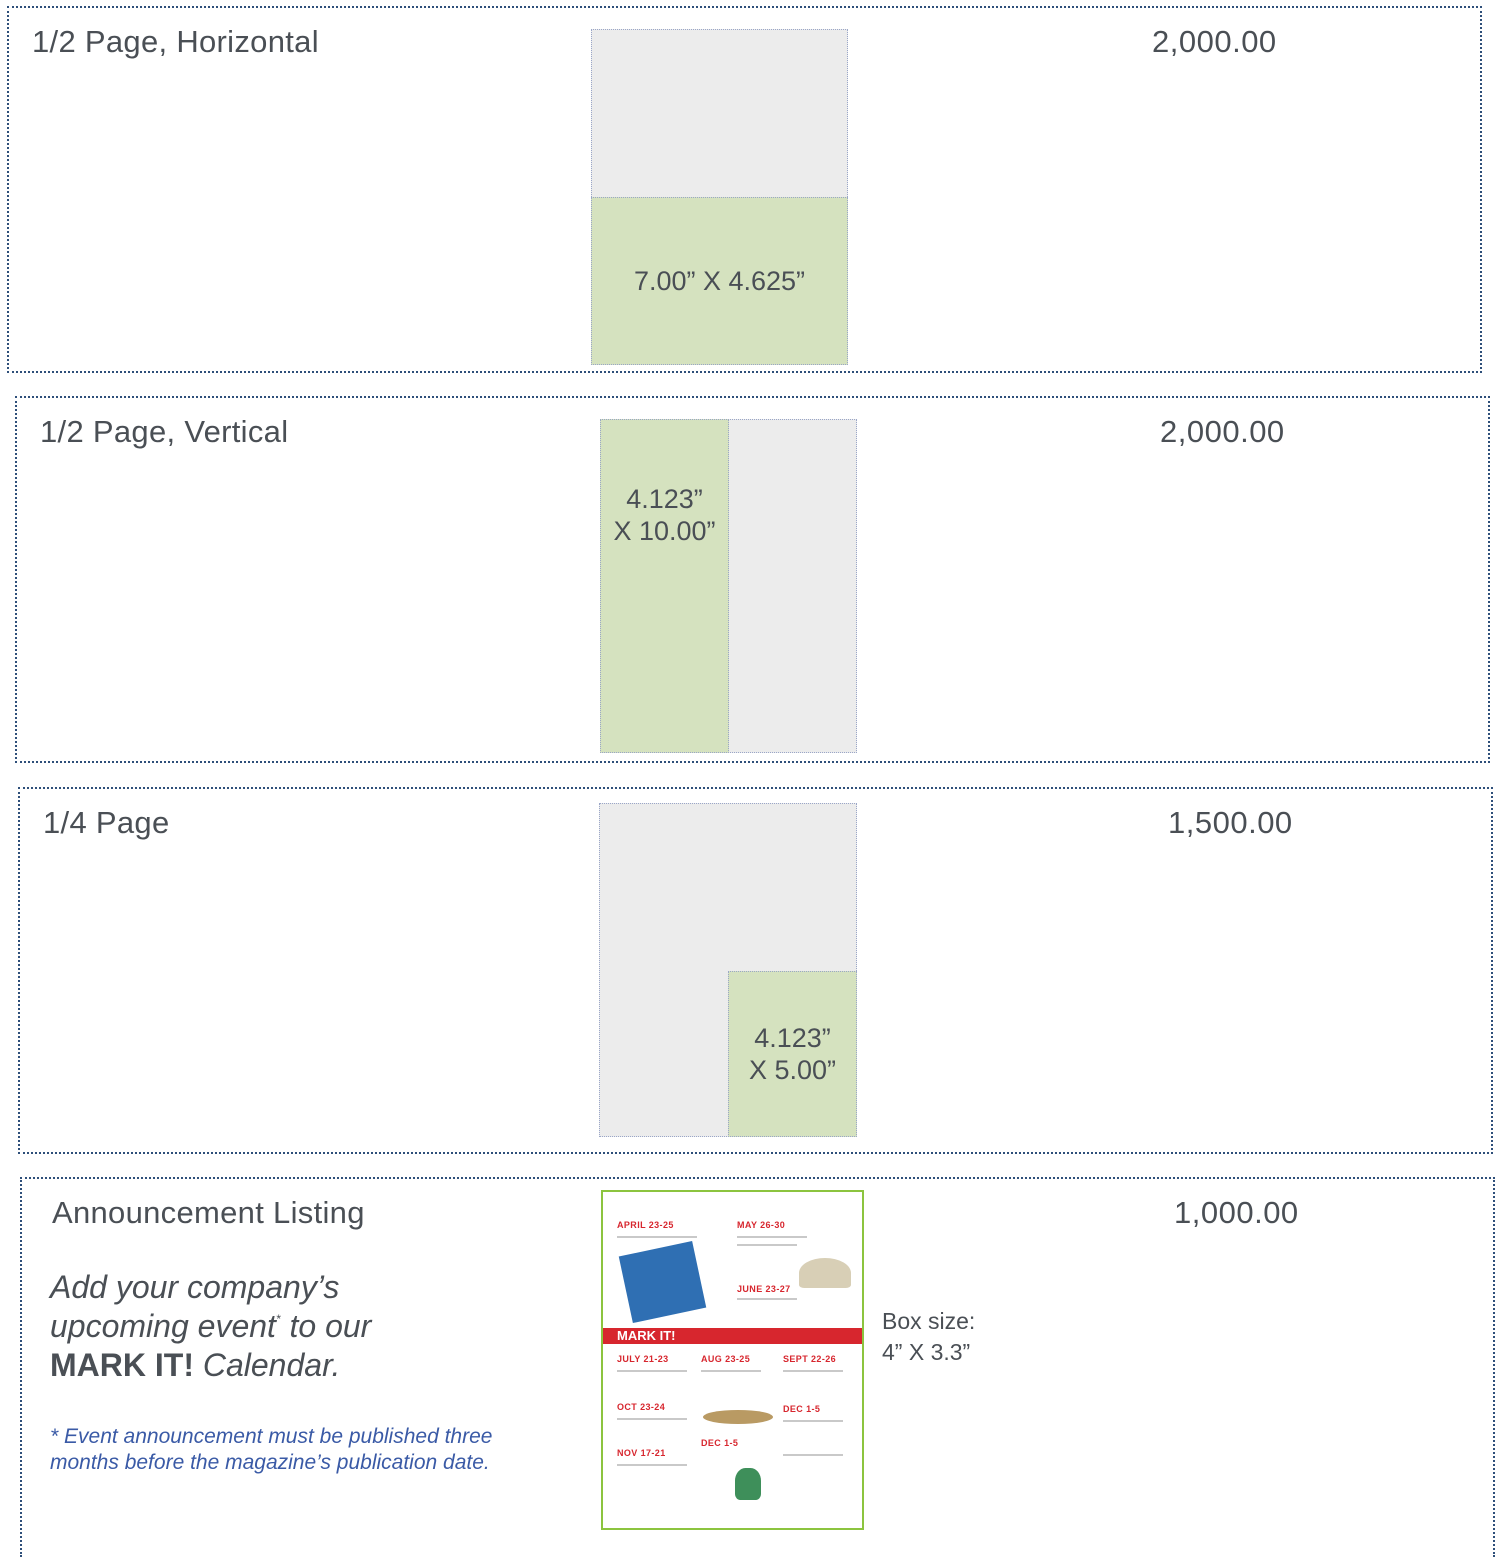  I want to click on ad-size-label: 1/4 Page, so click(106, 822).